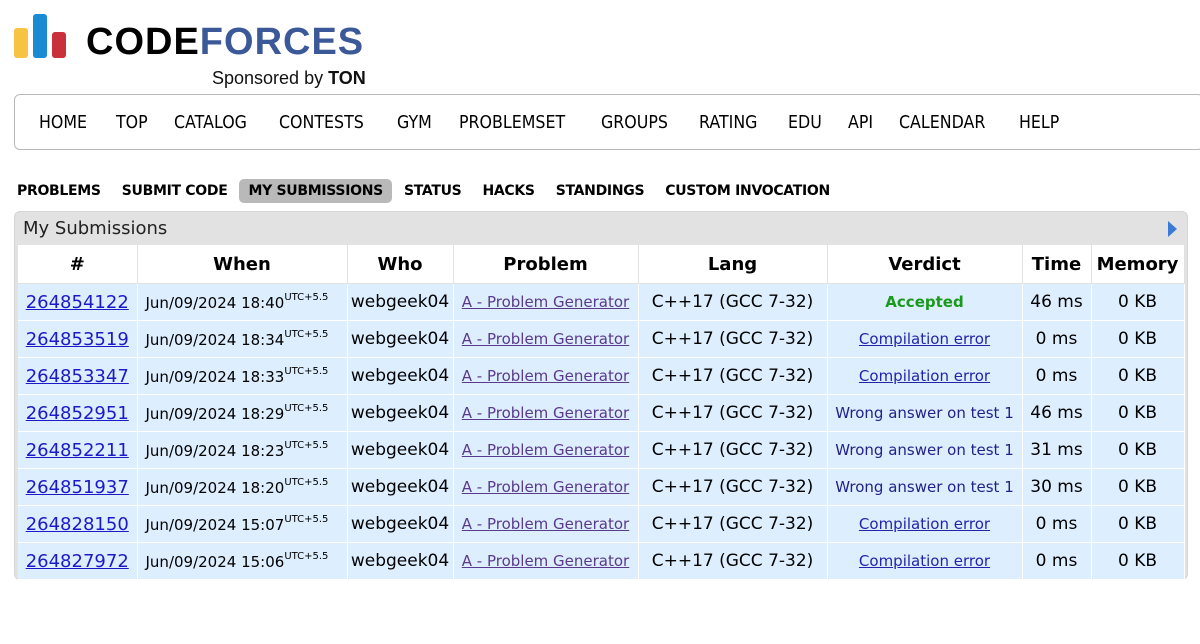 The height and width of the screenshot is (644, 1200). I want to click on submission-id-cell: 264852951, so click(78, 413).